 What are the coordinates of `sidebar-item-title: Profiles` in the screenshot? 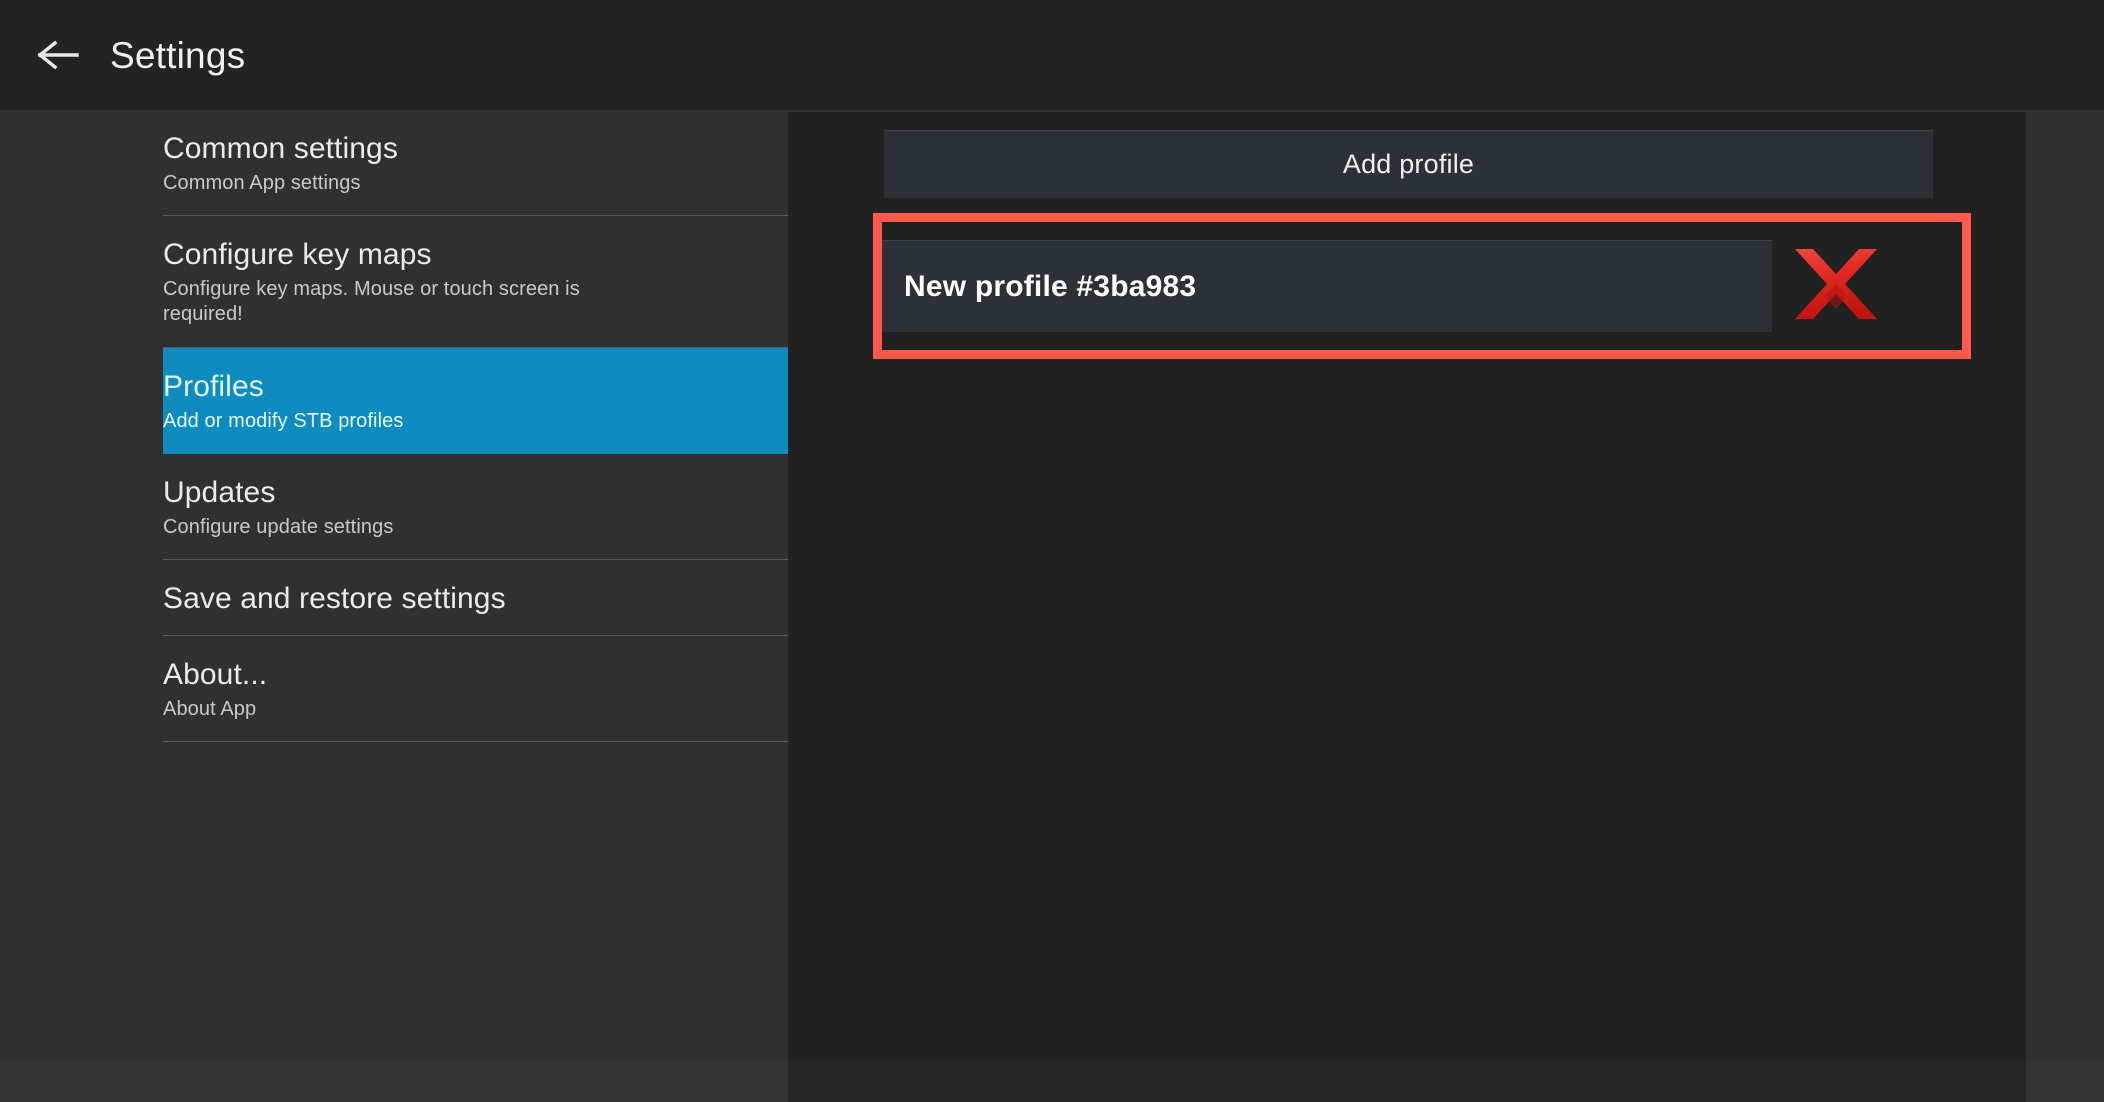 It's located at (213, 386).